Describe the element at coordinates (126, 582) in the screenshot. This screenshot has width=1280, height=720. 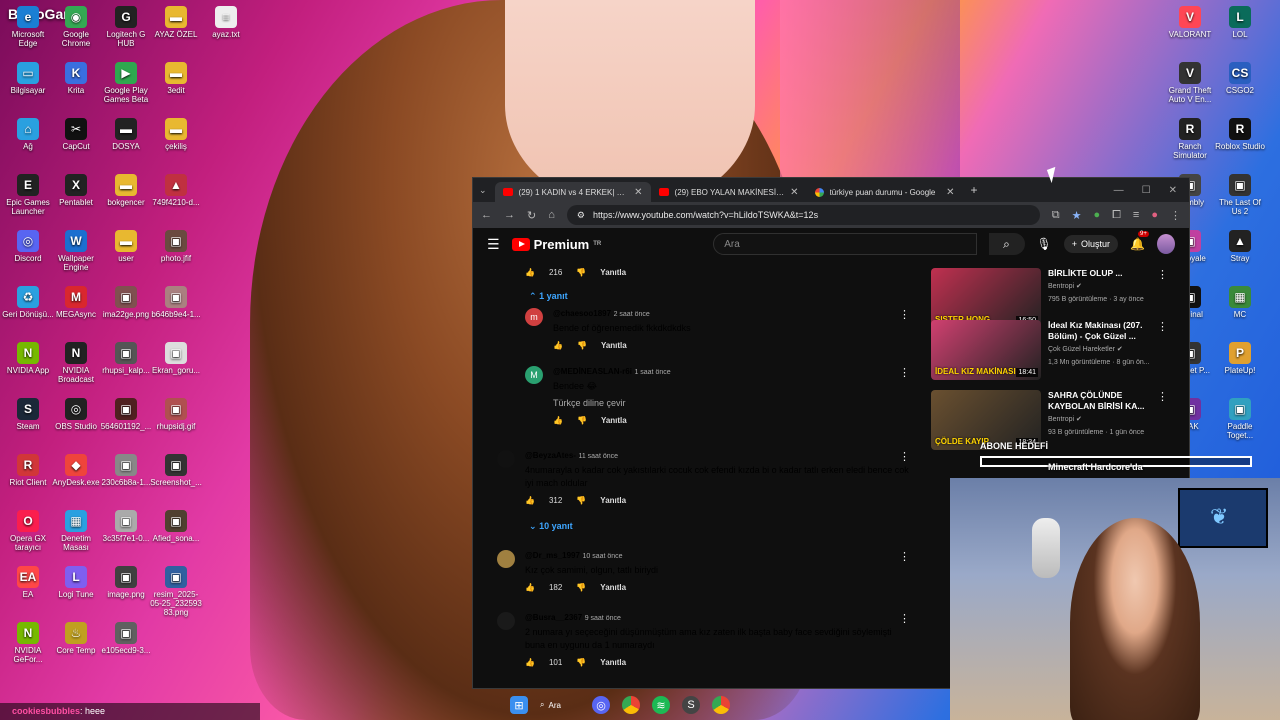
I see `desktop-icon: ▣ image.png` at that location.